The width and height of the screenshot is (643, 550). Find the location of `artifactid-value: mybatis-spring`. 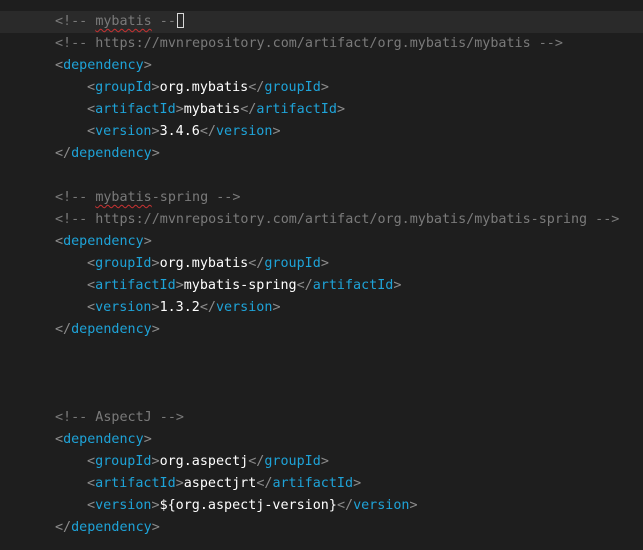

artifactid-value: mybatis-spring is located at coordinates (240, 285).